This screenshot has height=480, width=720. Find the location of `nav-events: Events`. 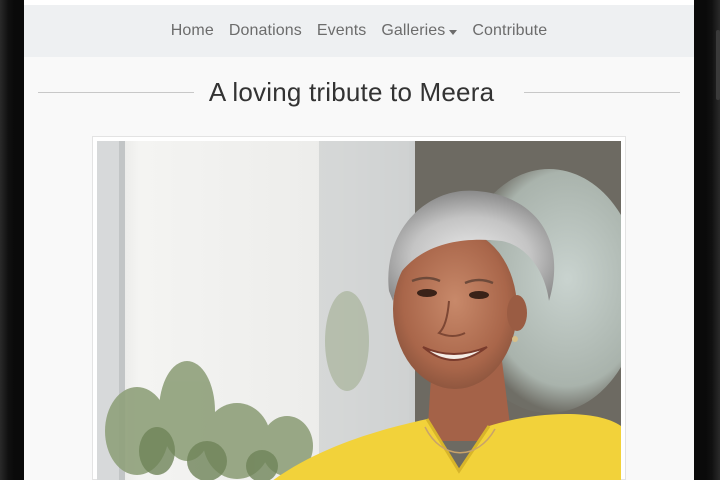

nav-events: Events is located at coordinates (342, 31).